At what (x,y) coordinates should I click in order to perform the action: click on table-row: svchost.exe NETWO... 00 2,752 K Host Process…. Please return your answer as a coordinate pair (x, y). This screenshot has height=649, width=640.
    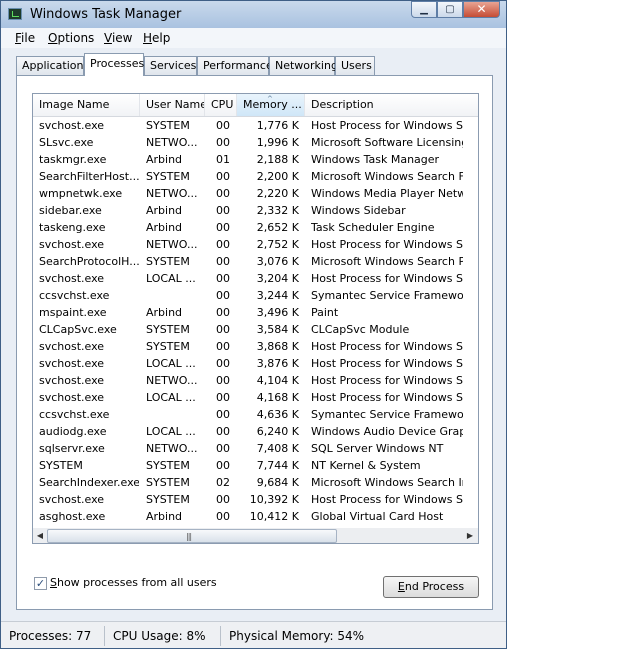
    Looking at the image, I should click on (248, 244).